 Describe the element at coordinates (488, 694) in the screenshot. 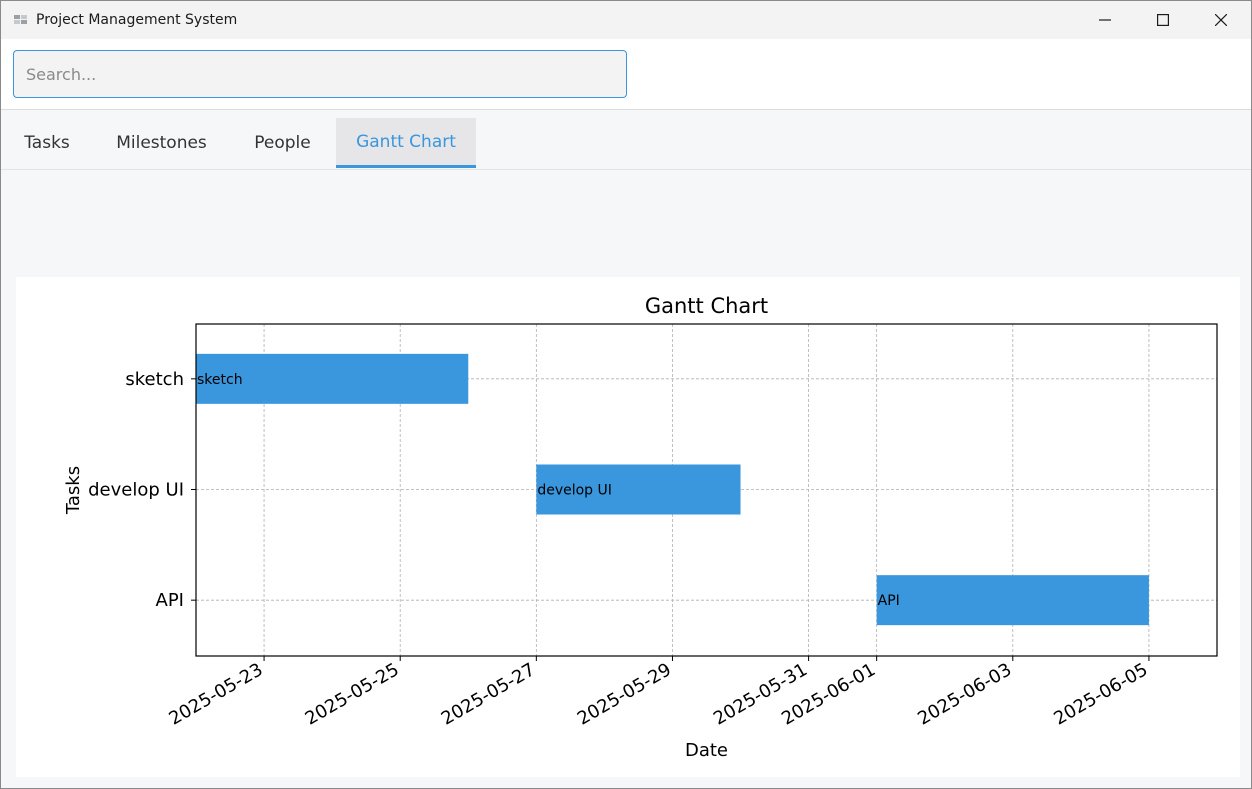

I see `x-tick-label: 2025-05-27` at that location.